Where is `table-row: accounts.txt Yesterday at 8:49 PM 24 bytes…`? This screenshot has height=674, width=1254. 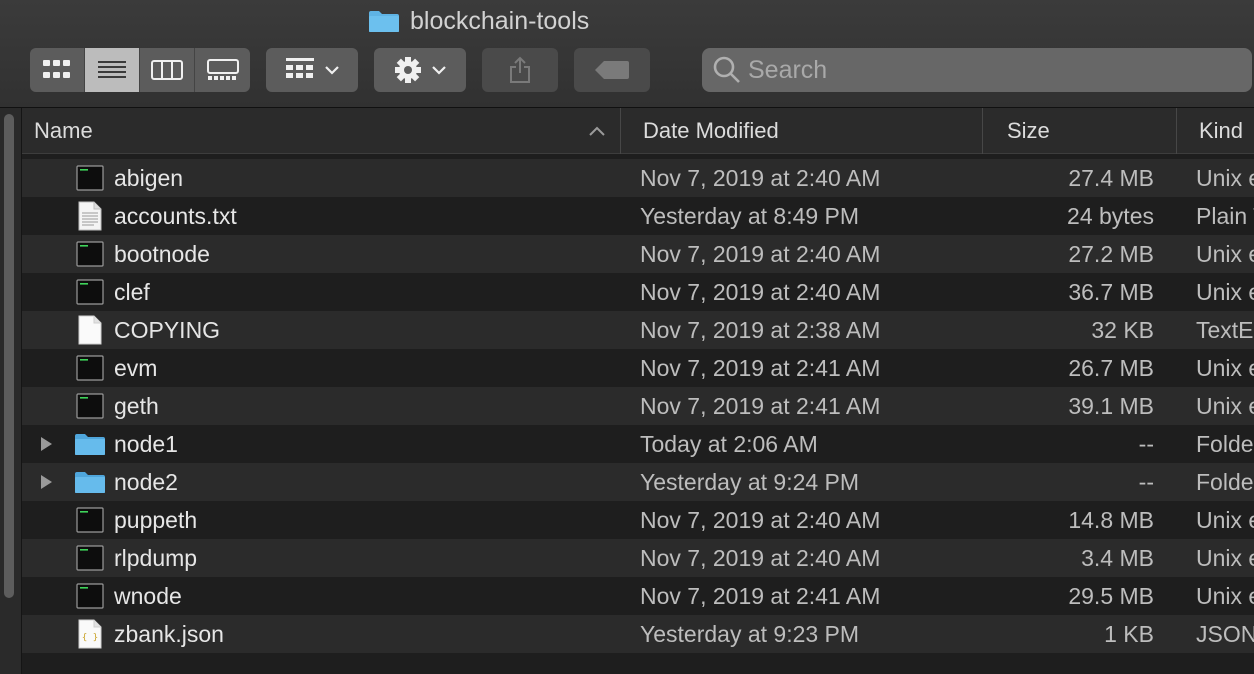 table-row: accounts.txt Yesterday at 8:49 PM 24 bytes… is located at coordinates (638, 216).